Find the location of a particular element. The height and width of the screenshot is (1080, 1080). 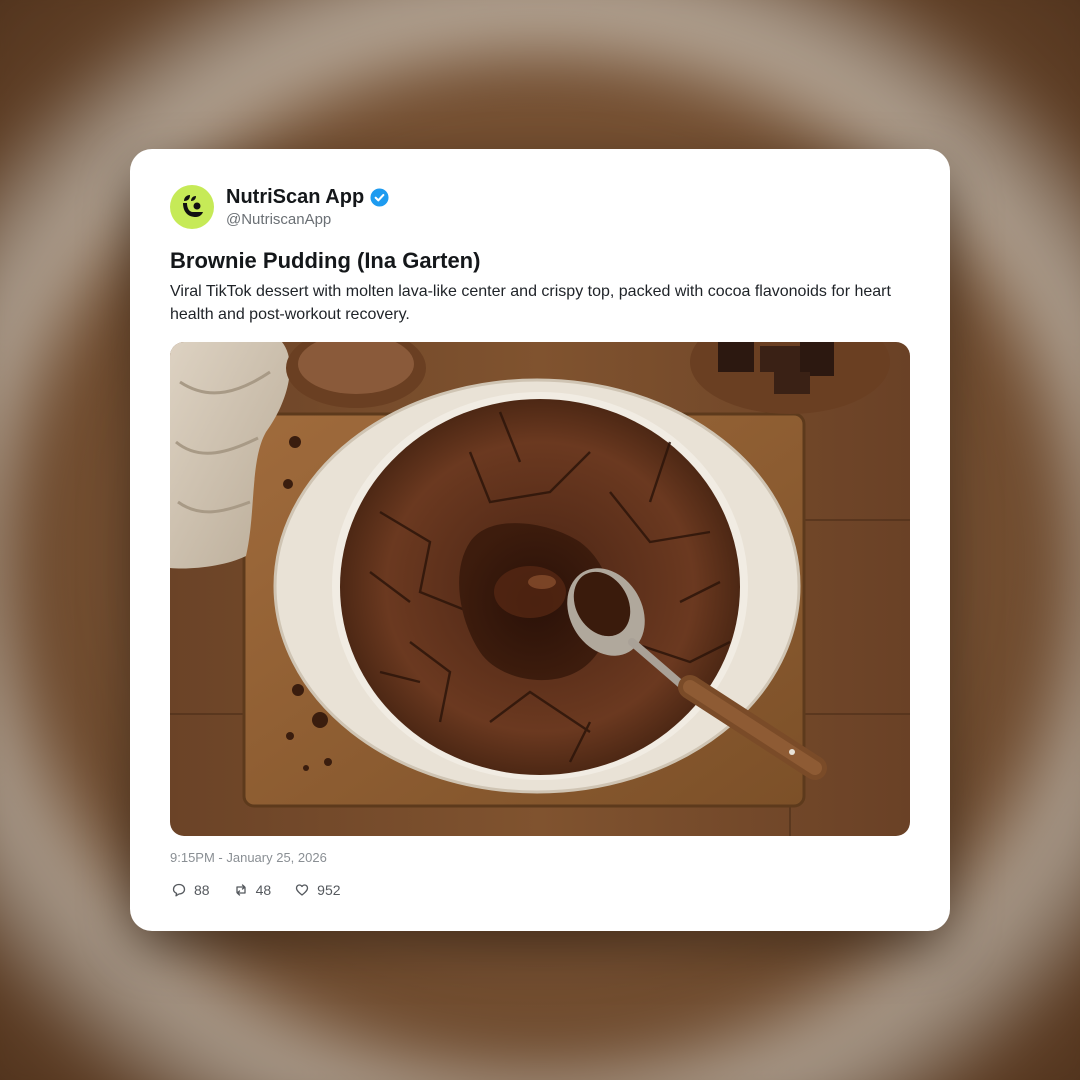

repost-count: 48 is located at coordinates (263, 890).